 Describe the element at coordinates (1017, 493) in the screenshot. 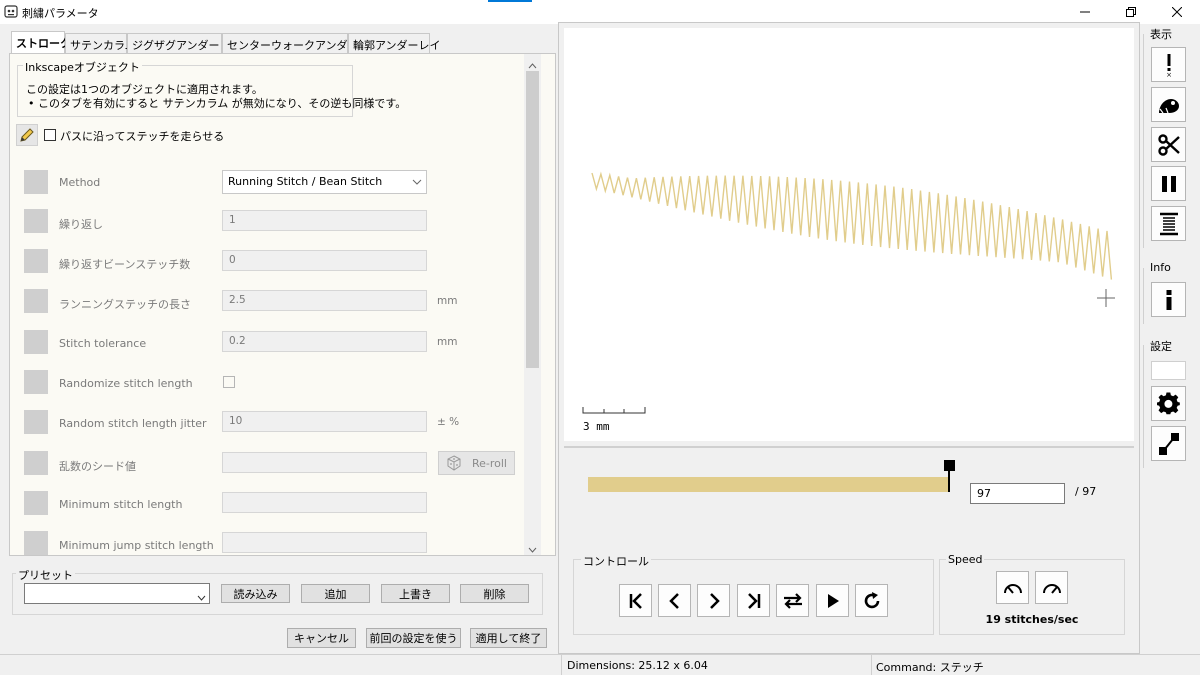

I see `stitch-number-input: 97` at that location.